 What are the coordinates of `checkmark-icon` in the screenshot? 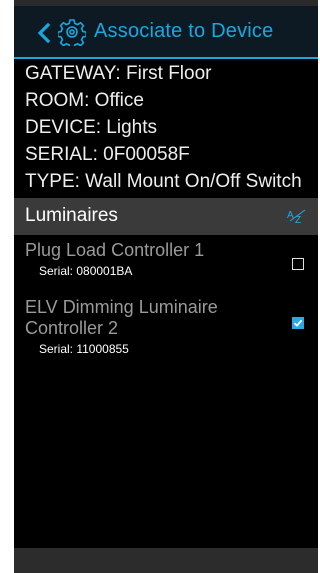 It's located at (298, 323).